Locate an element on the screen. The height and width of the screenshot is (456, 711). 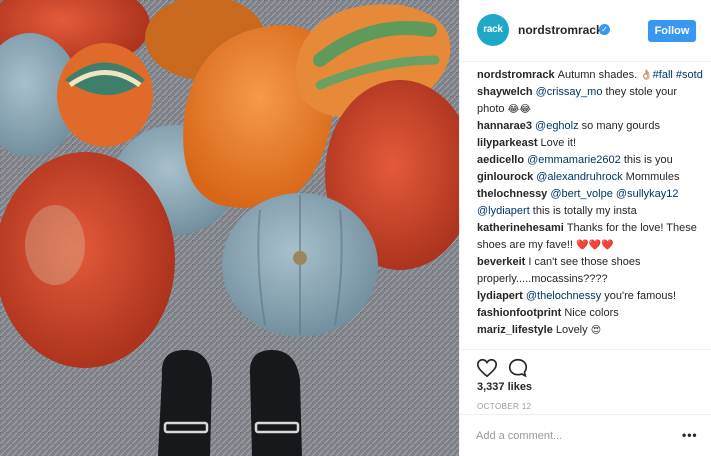
comment-item: lydiapert @thelochnessy you're famous! is located at coordinates (590, 296).